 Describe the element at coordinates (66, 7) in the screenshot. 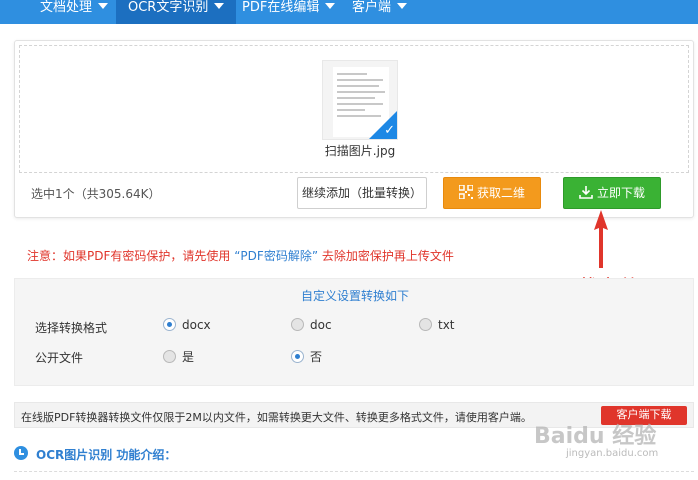

I see `nav-item-label: 文档处理` at that location.